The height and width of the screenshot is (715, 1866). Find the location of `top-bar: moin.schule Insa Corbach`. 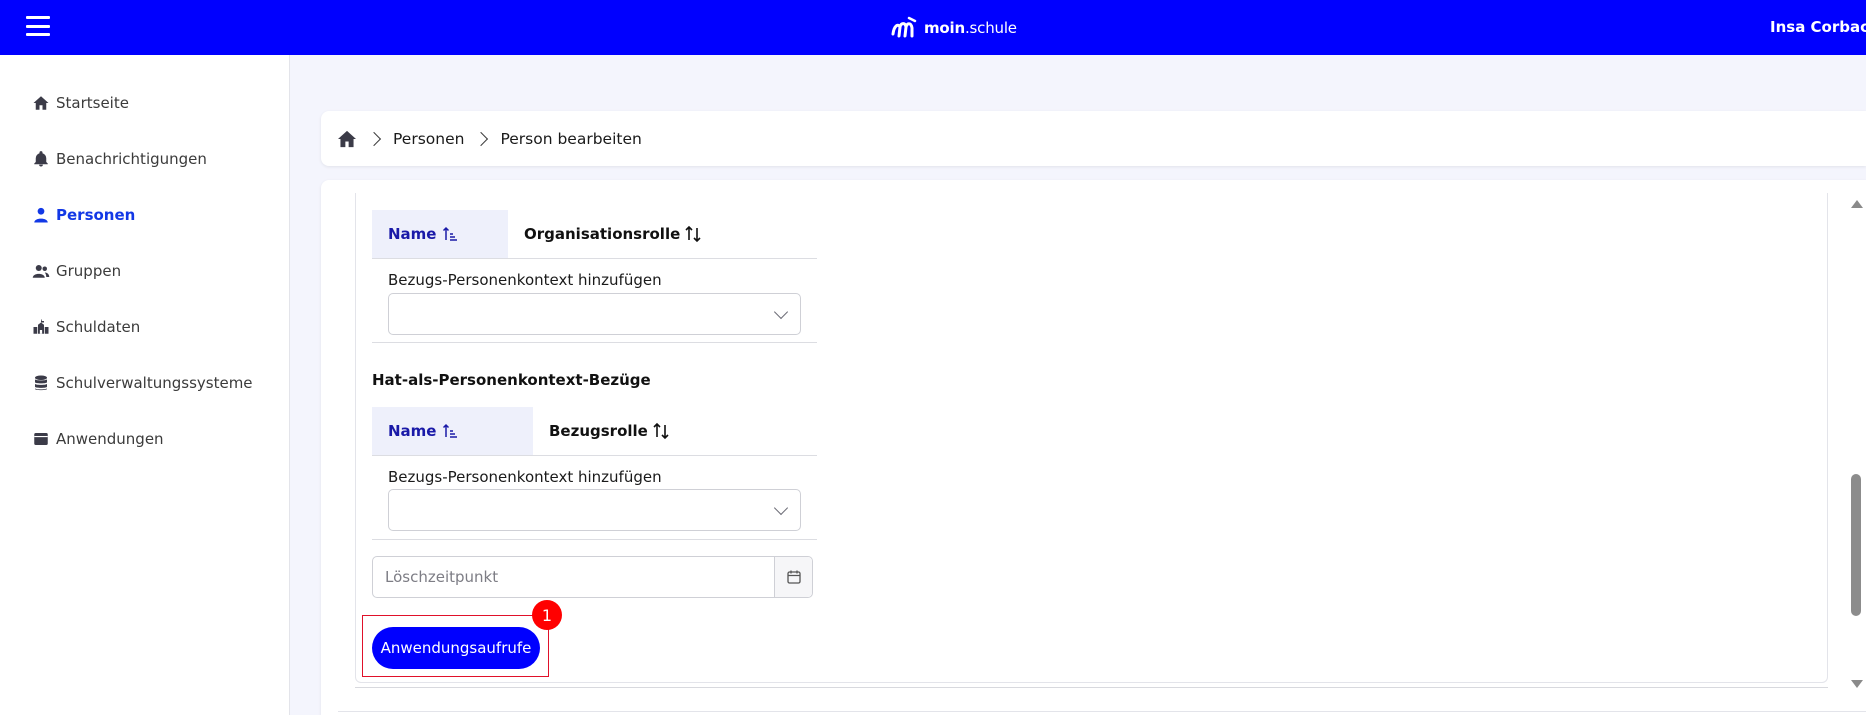

top-bar: moin.schule Insa Corbach is located at coordinates (933, 27).